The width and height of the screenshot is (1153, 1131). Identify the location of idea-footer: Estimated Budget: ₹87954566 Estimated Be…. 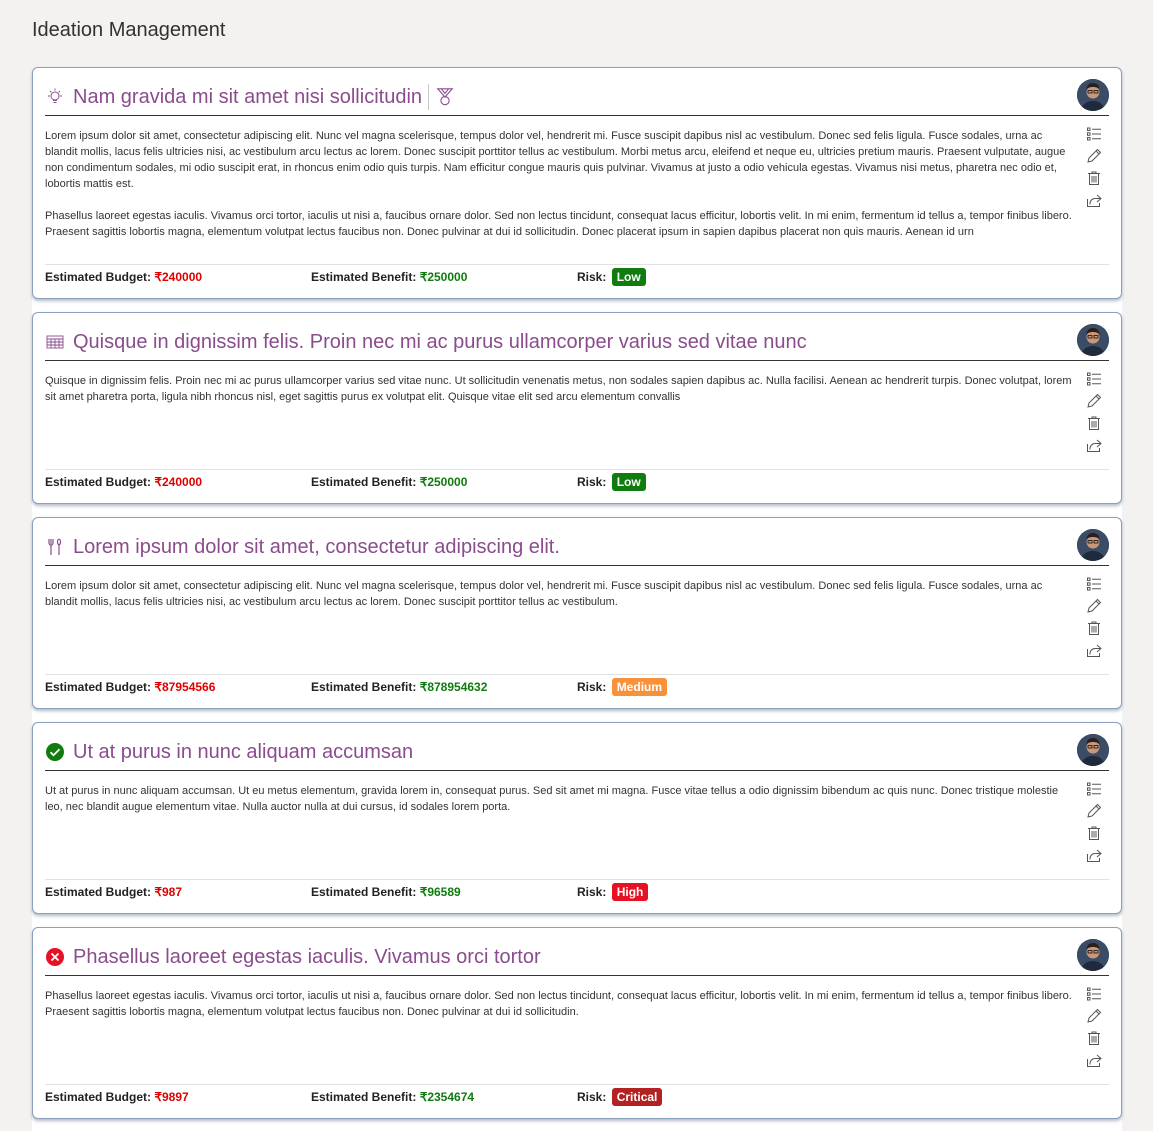
(577, 688).